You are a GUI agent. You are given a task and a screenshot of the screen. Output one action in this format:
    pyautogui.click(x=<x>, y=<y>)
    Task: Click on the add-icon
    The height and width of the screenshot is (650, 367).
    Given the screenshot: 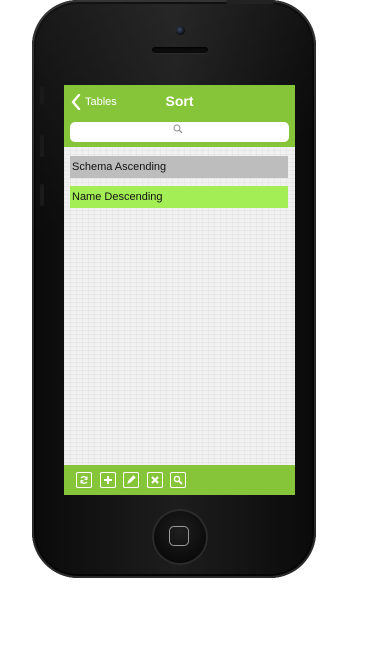 What is the action you would take?
    pyautogui.click(x=108, y=480)
    